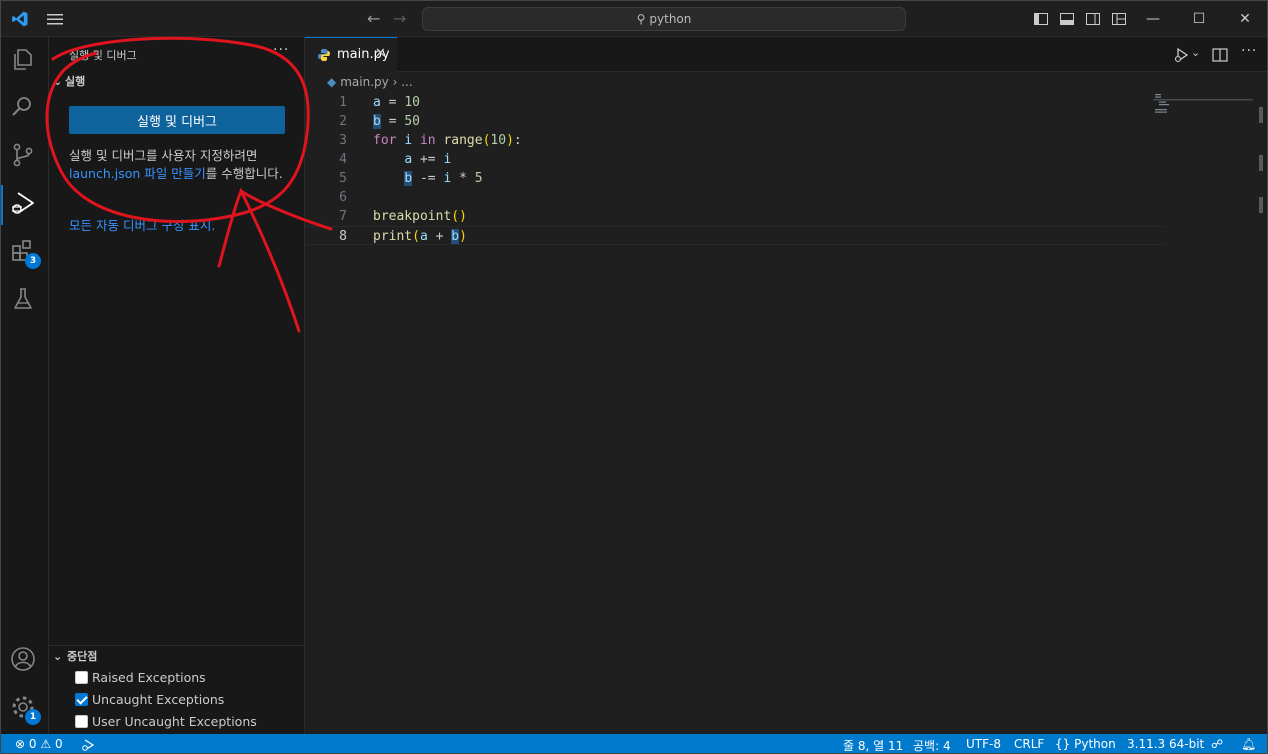 The width and height of the screenshot is (1268, 754). I want to click on code-line: 5 b -= i * 5, so click(735, 178).